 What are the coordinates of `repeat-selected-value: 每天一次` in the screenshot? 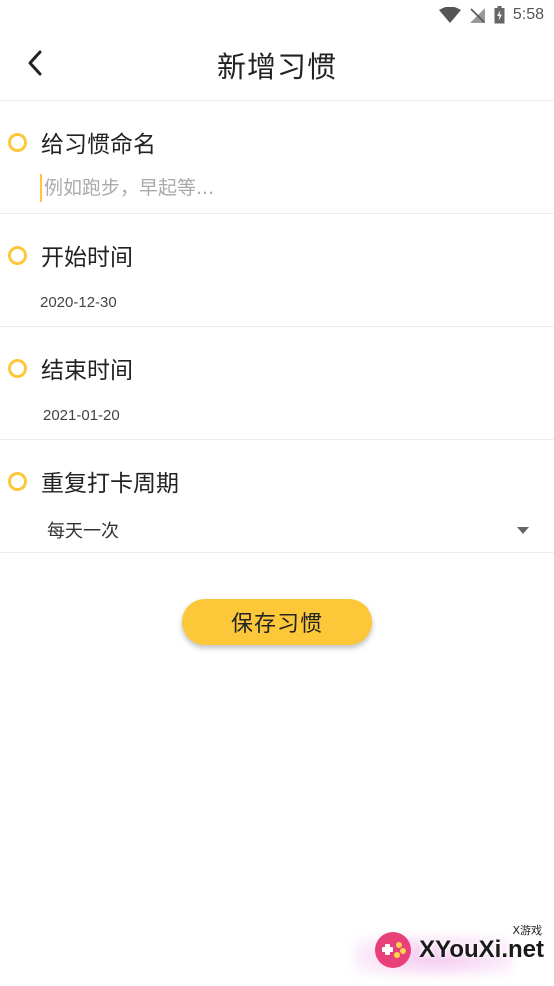 It's located at (83, 531).